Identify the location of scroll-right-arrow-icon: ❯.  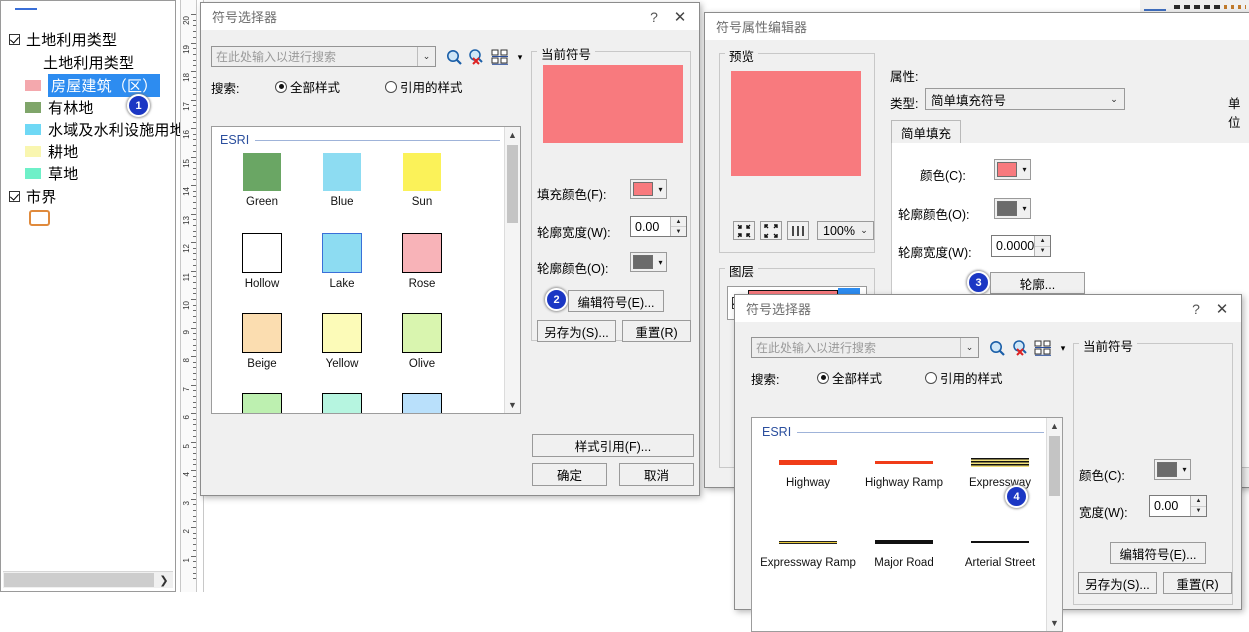
(164, 580).